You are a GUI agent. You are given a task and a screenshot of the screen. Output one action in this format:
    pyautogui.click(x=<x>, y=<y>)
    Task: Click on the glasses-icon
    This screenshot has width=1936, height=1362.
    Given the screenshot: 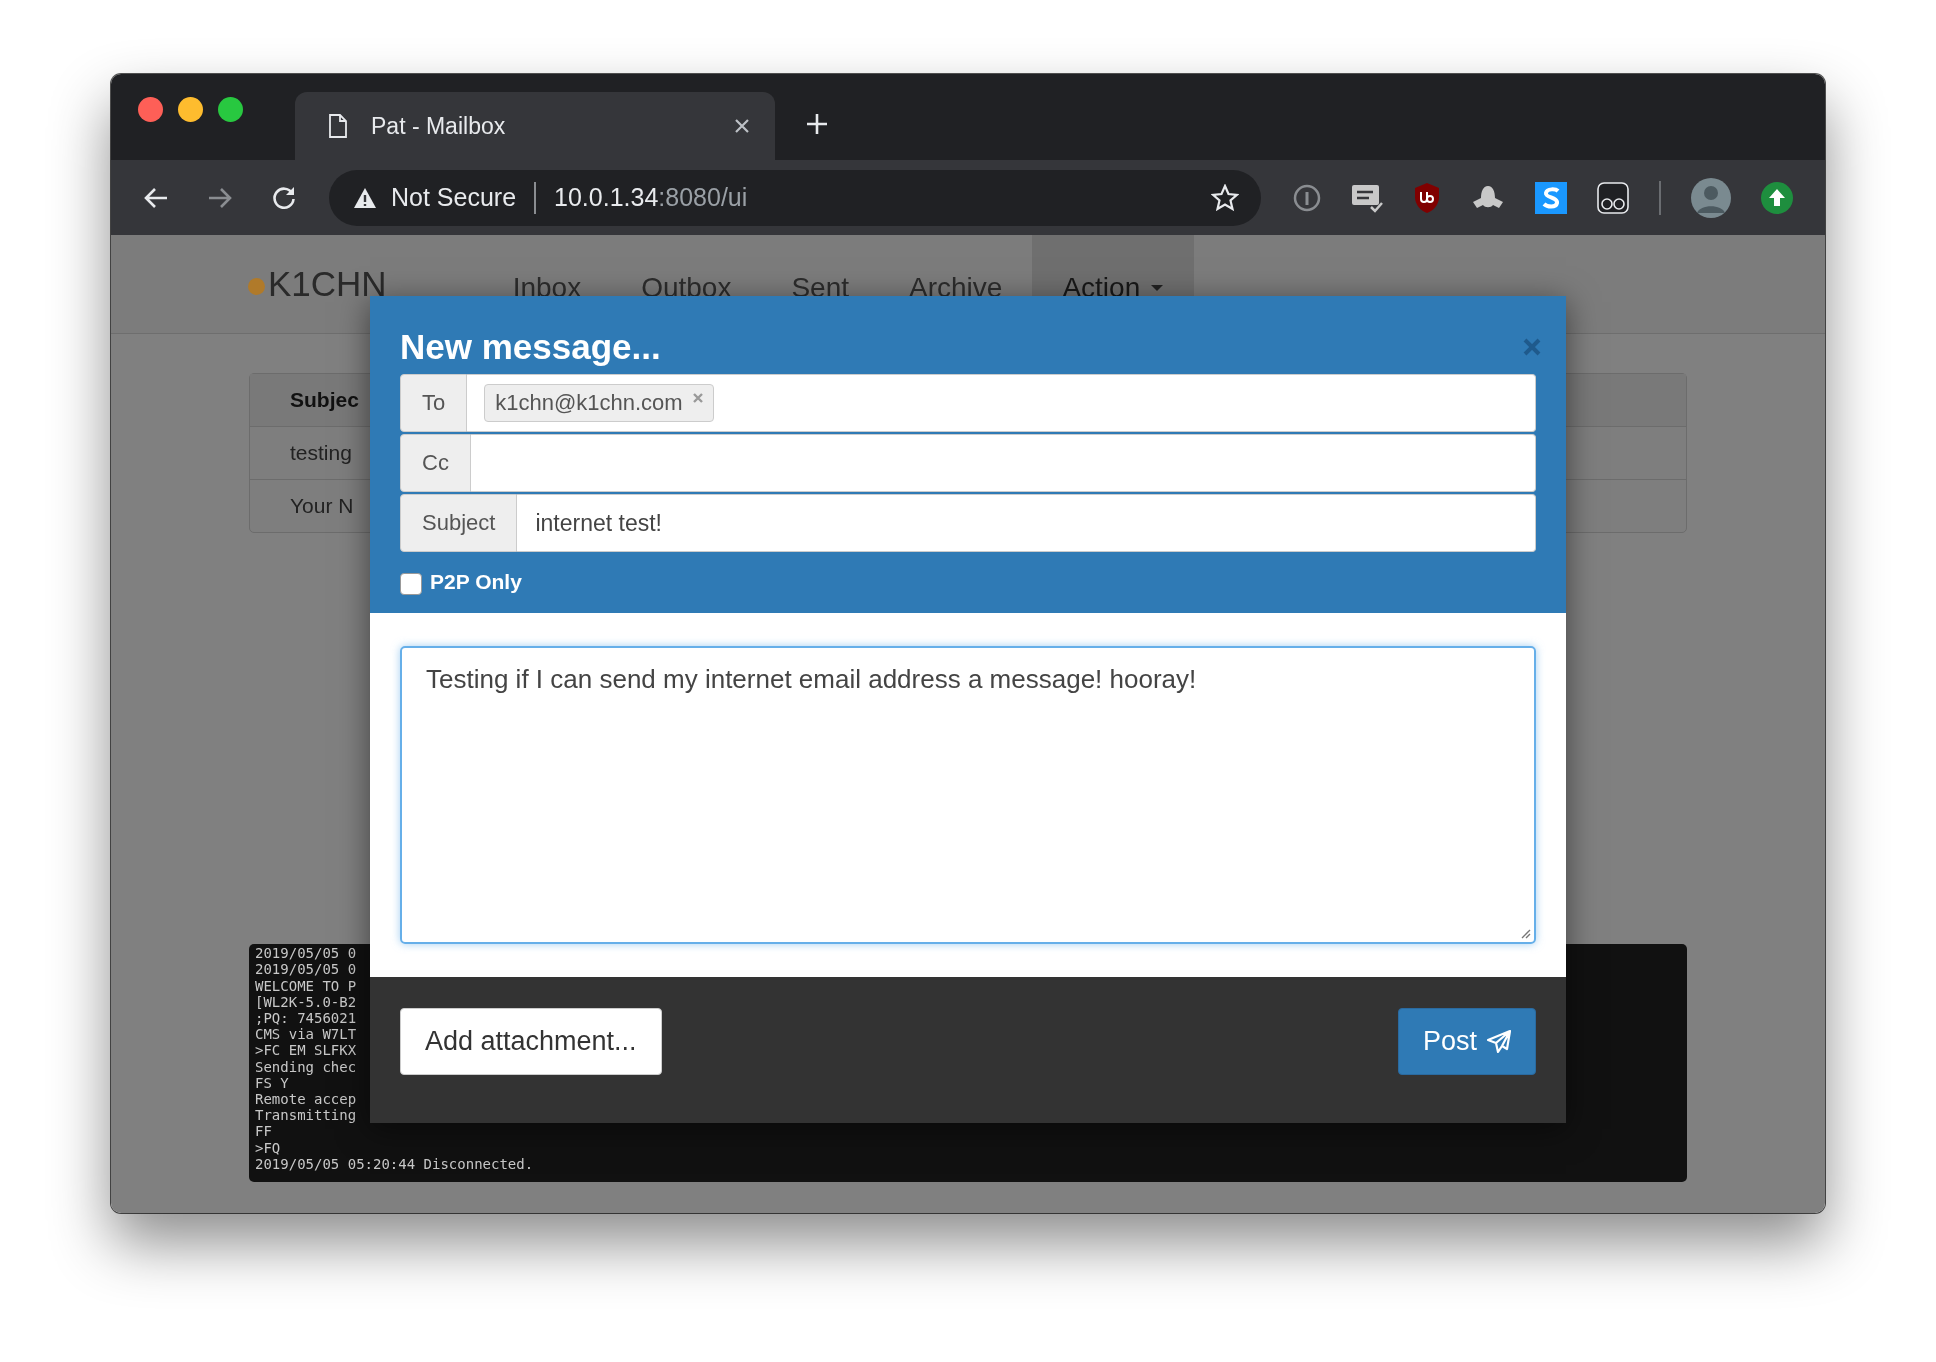 What is the action you would take?
    pyautogui.click(x=1613, y=197)
    